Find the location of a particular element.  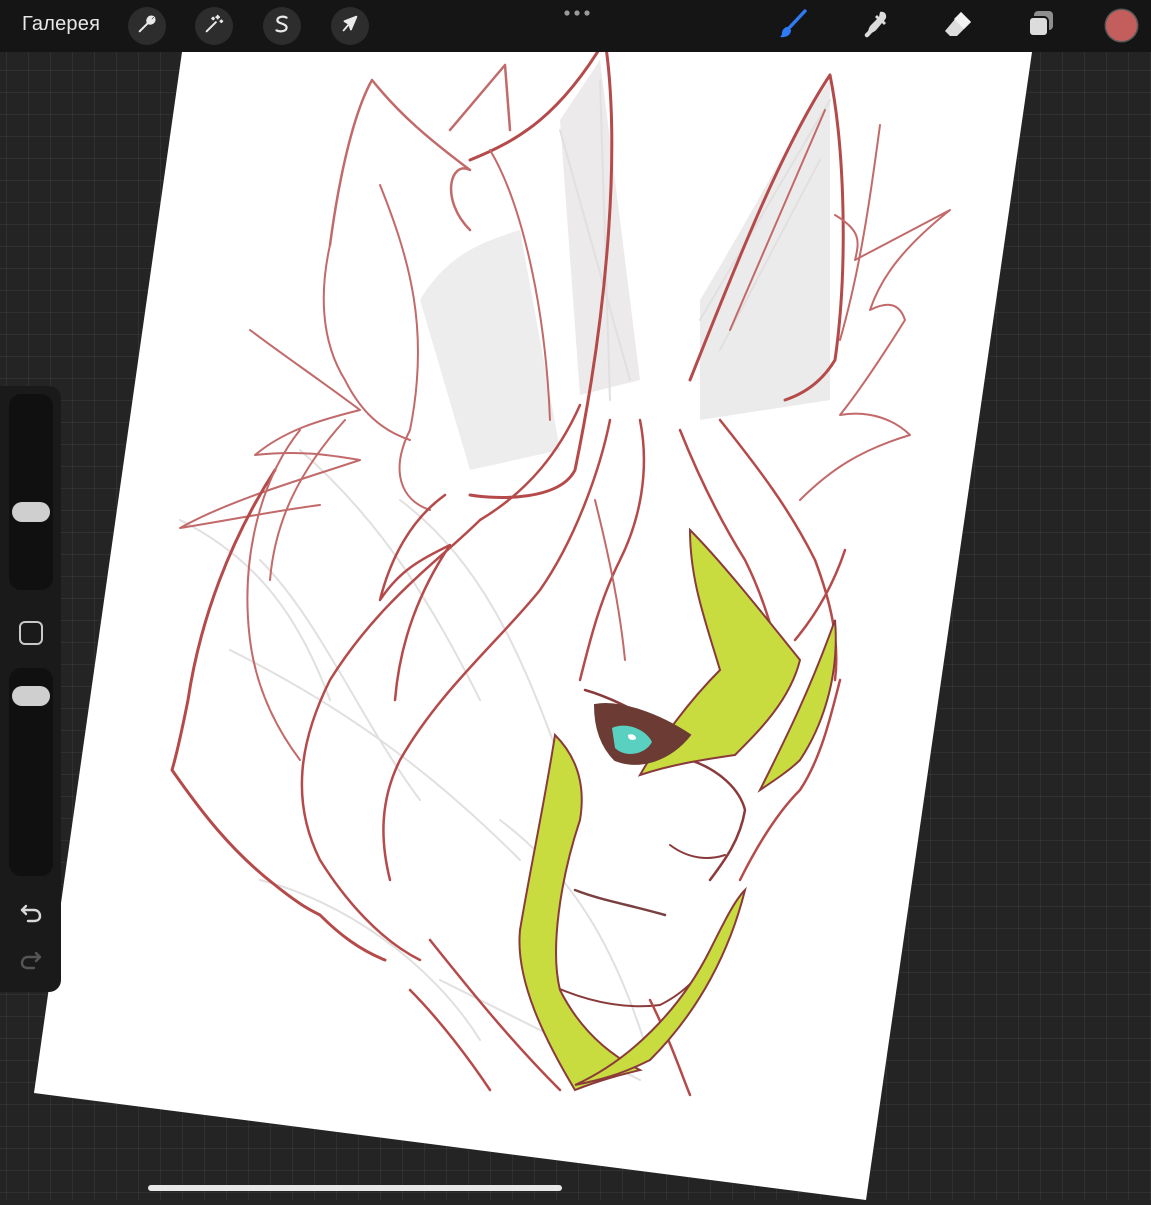

magic-wand-icon is located at coordinates (214, 26).